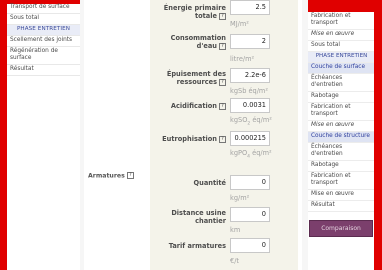 This screenshot has width=382, height=270. I want to click on energie-input: 2.5, so click(250, 7).